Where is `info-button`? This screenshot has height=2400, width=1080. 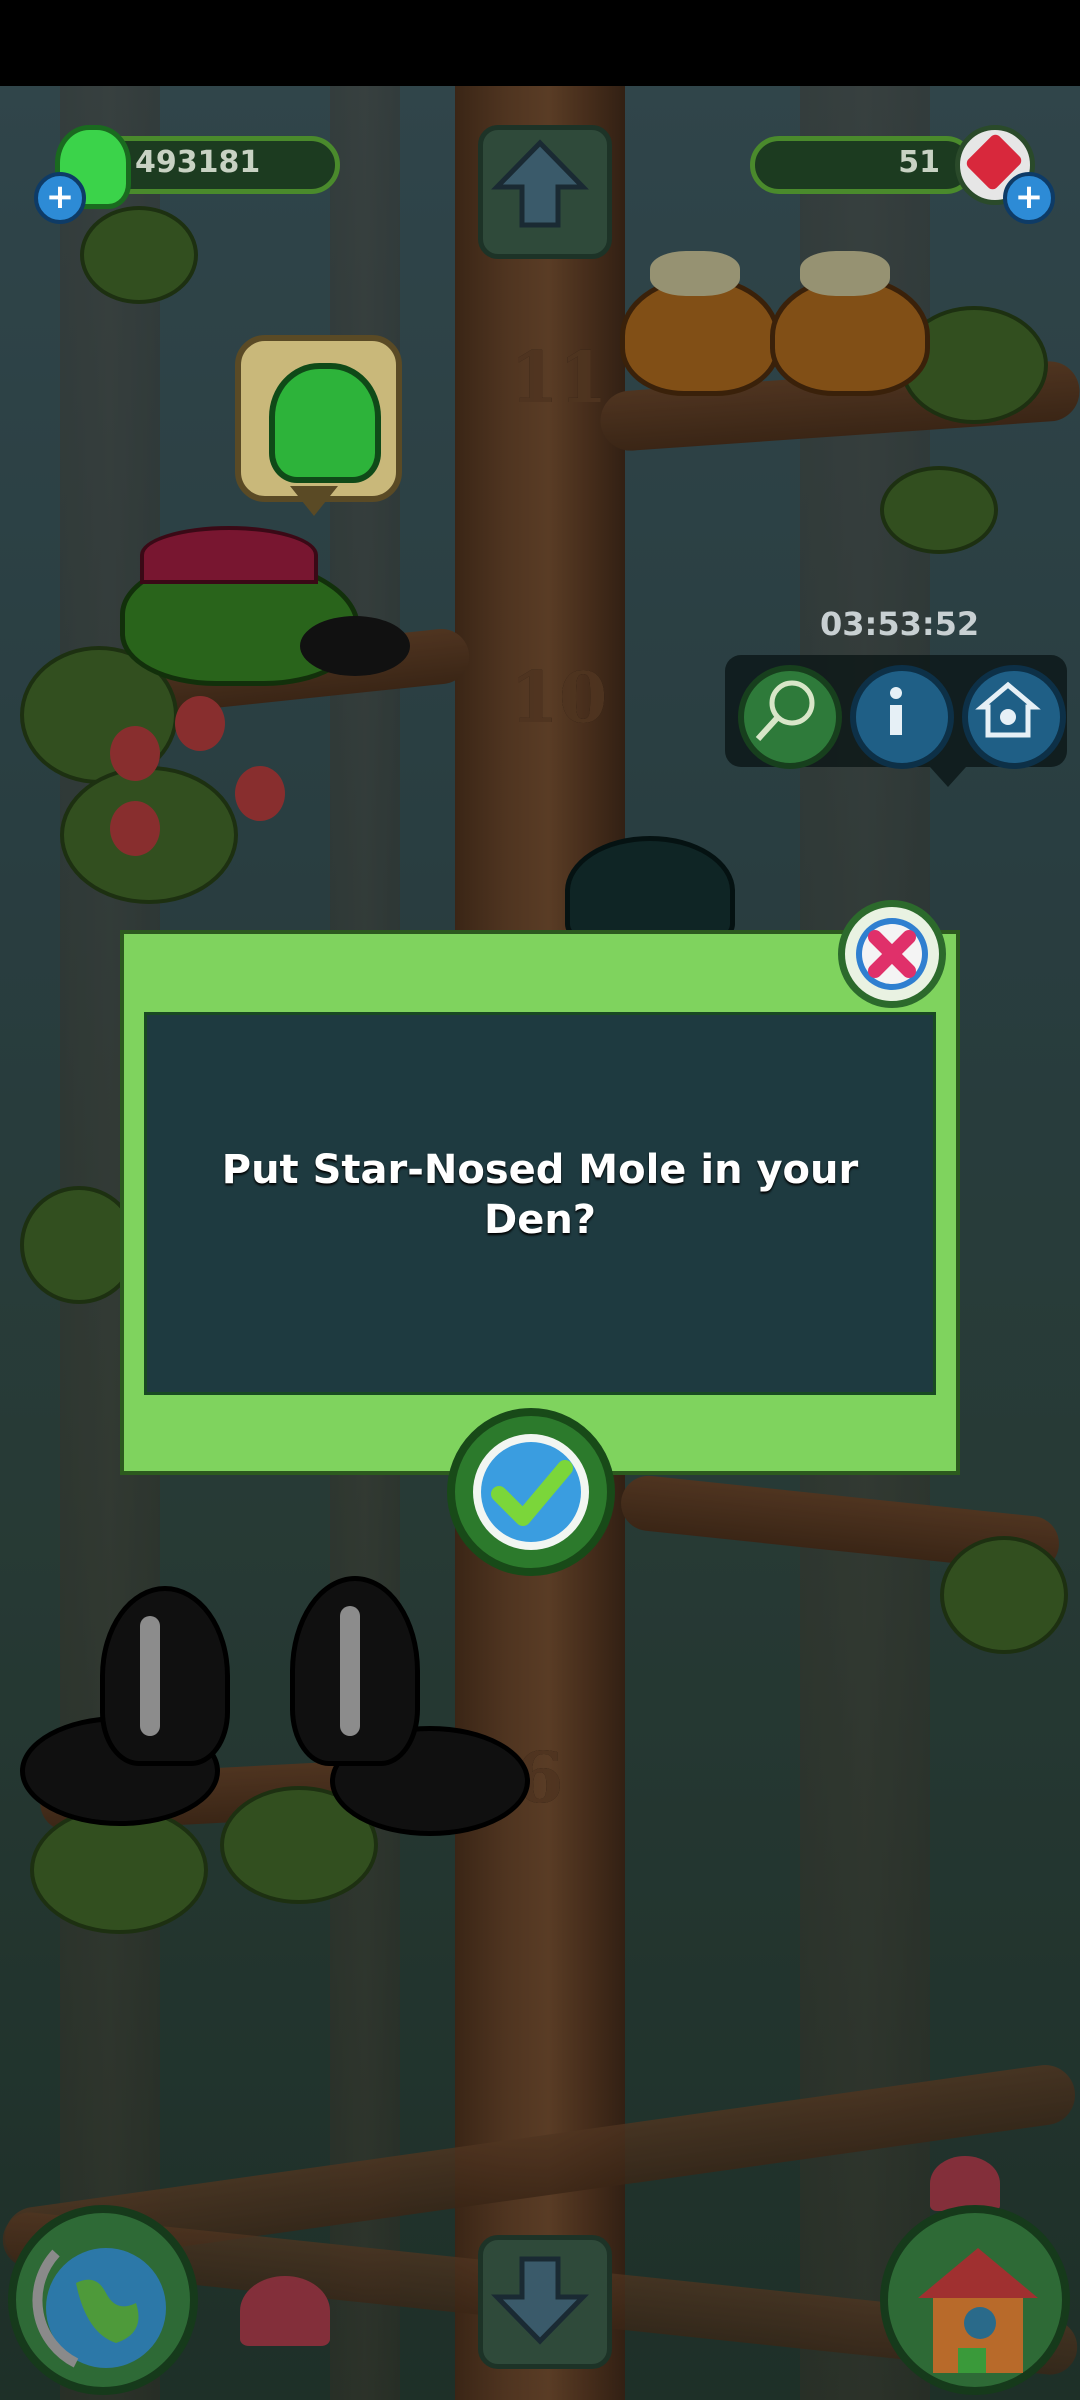
info-button is located at coordinates (902, 717).